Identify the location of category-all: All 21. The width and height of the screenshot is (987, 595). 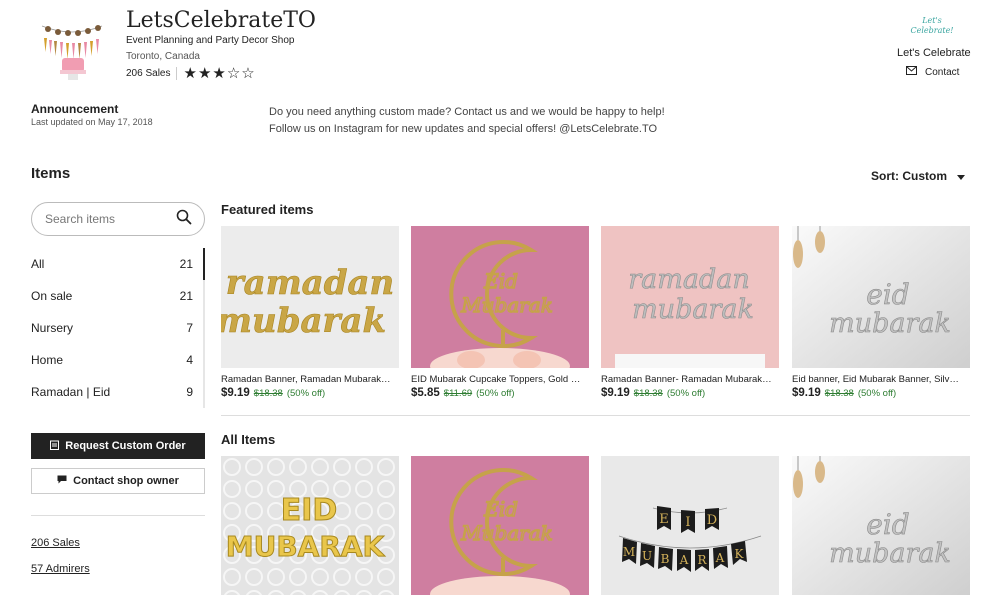
(117, 264).